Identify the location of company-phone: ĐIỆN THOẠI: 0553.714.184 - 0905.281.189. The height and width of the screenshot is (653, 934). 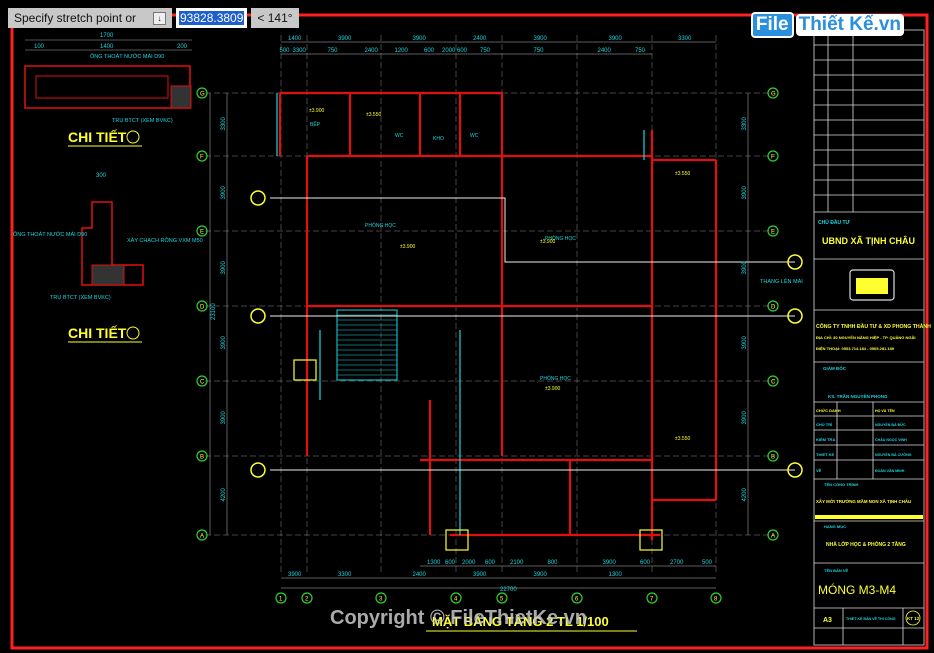
(855, 348).